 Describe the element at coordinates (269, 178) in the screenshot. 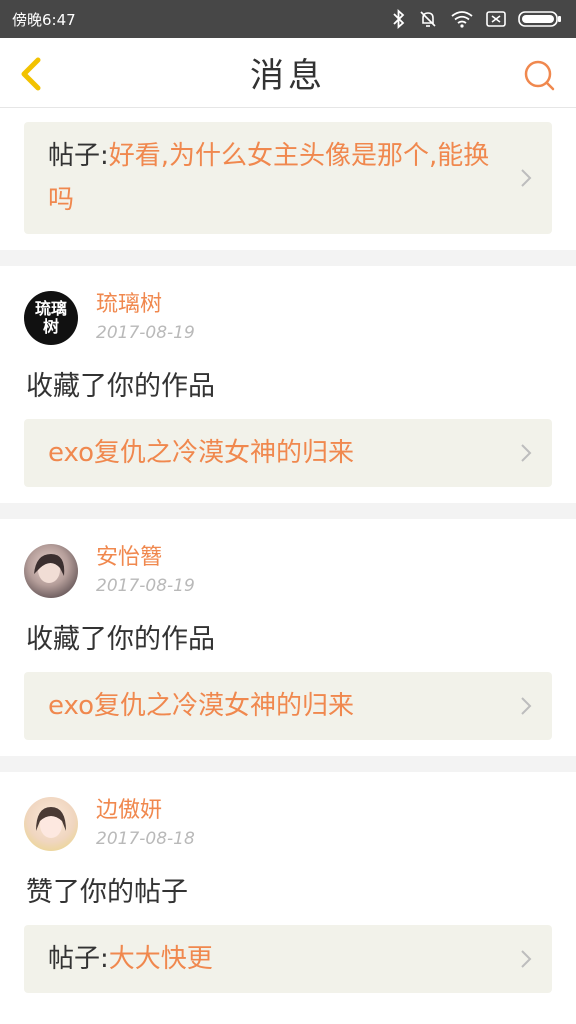

I see `card-text: 好看,为什么女主头像是那个,能换吗` at that location.